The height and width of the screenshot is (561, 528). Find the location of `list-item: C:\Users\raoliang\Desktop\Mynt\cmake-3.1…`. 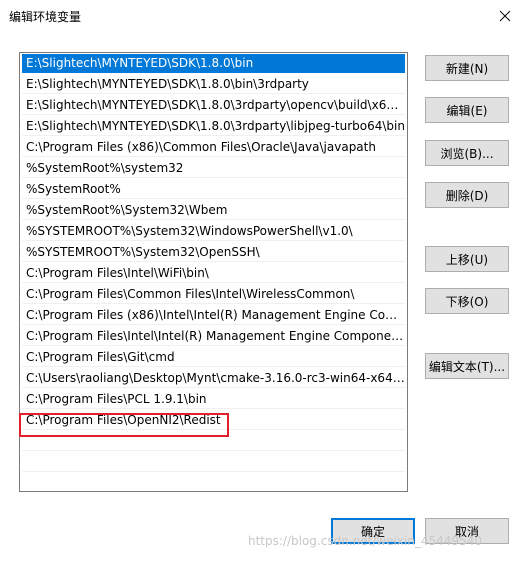

list-item: C:\Users\raoliang\Desktop\Mynt\cmake-3.1… is located at coordinates (213, 378).